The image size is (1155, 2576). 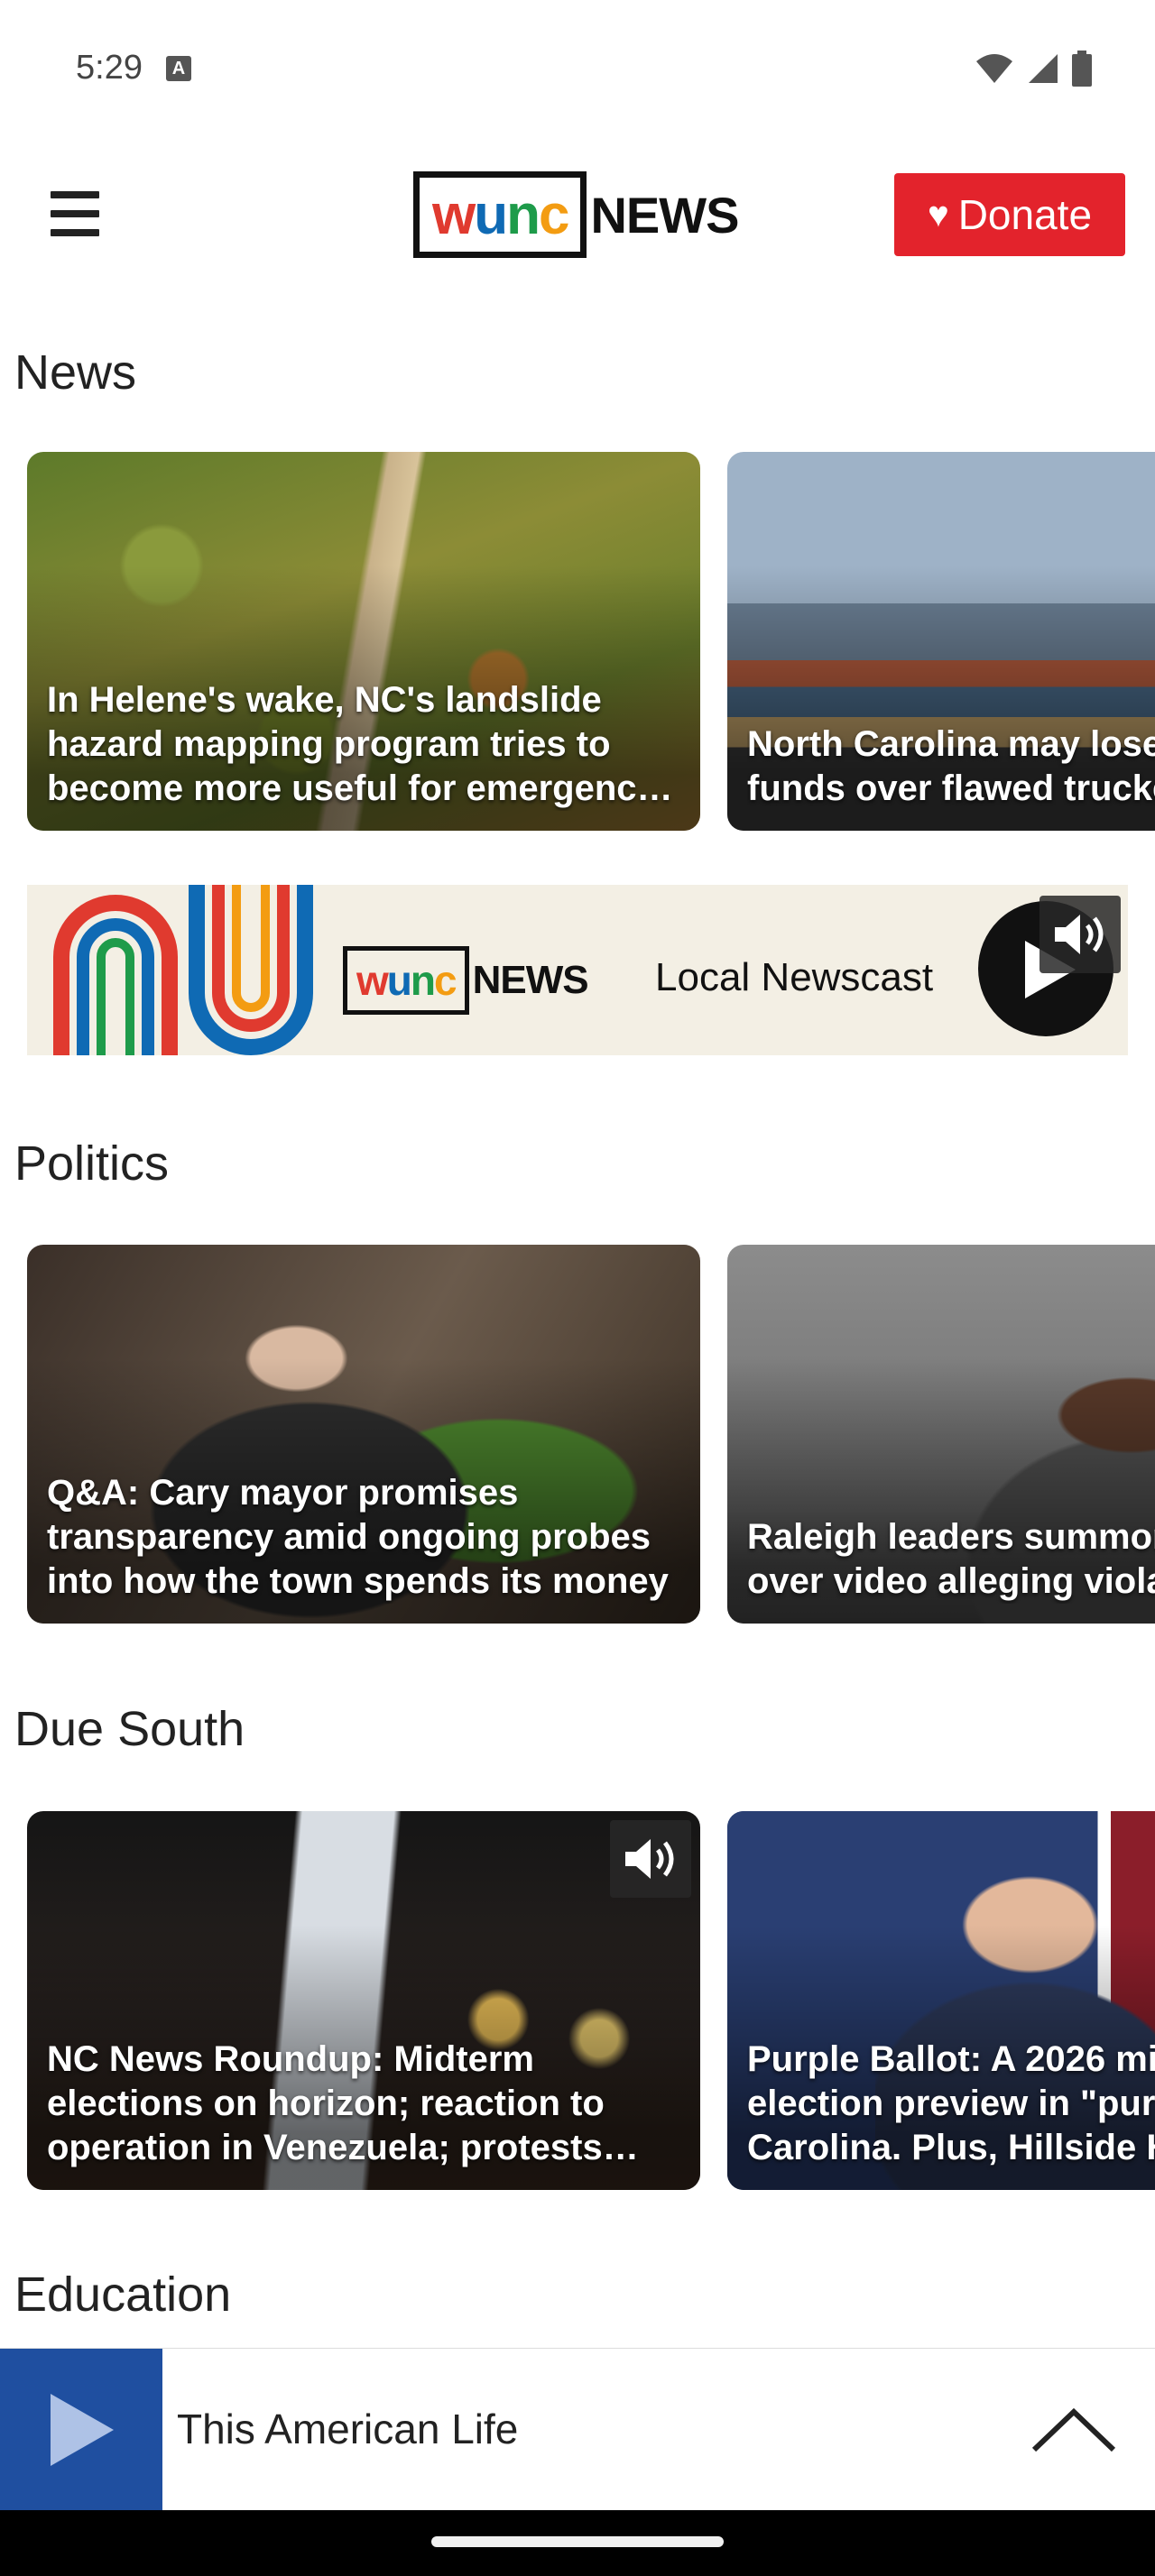 What do you see at coordinates (75, 372) in the screenshot?
I see `section-title-news: News` at bounding box center [75, 372].